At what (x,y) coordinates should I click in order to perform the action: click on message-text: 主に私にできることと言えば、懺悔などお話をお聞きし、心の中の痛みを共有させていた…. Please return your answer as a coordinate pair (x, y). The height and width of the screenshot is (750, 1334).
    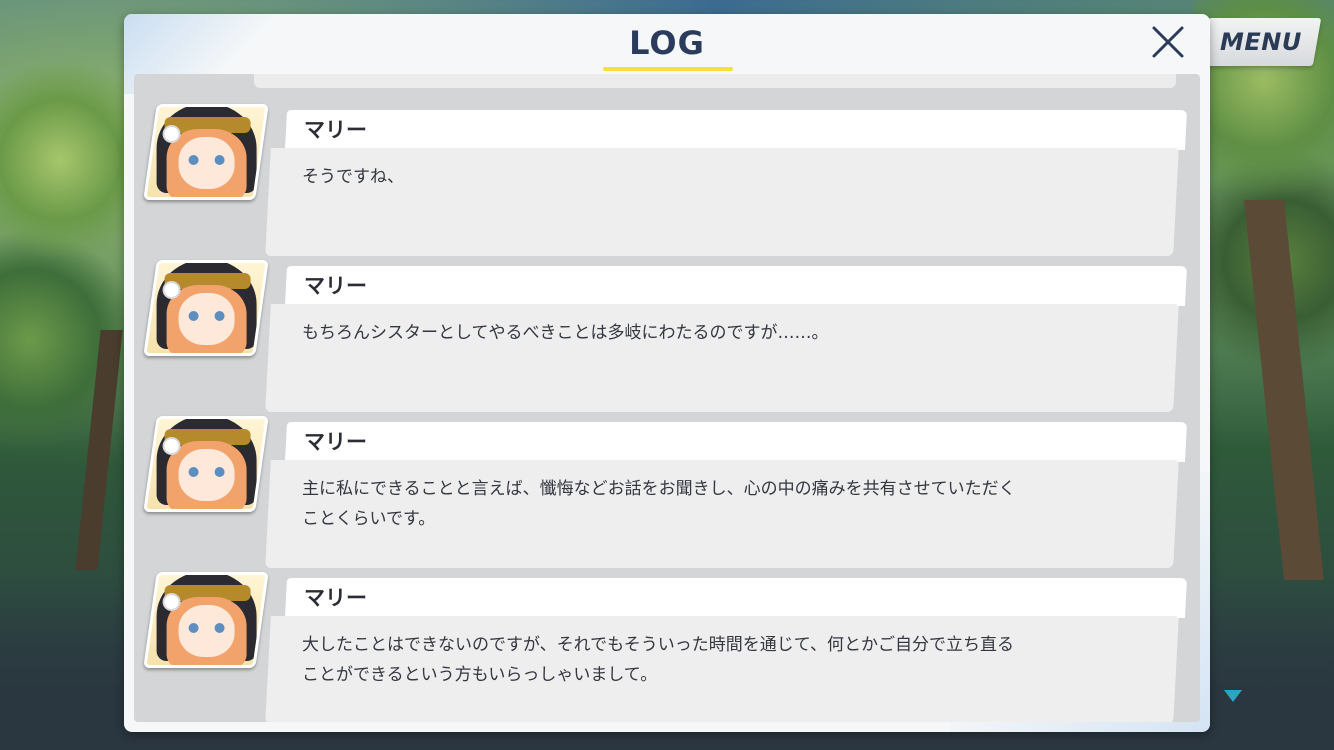
    Looking at the image, I should click on (659, 504).